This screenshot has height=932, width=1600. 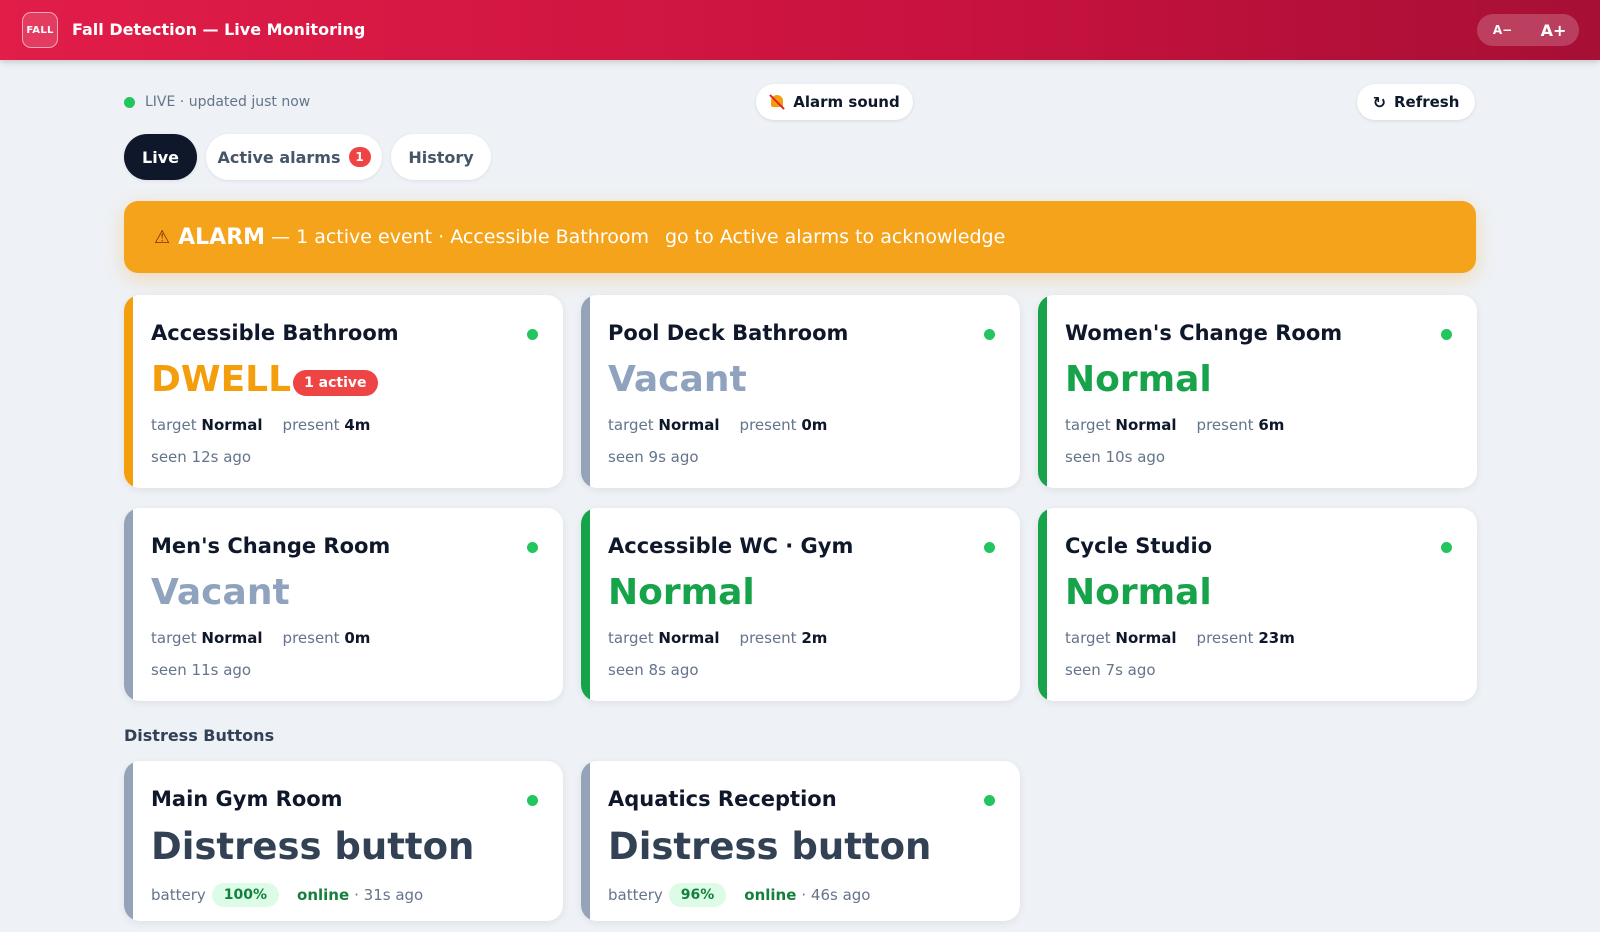 What do you see at coordinates (653, 670) in the screenshot?
I see `last-seen: seen 8s ago` at bounding box center [653, 670].